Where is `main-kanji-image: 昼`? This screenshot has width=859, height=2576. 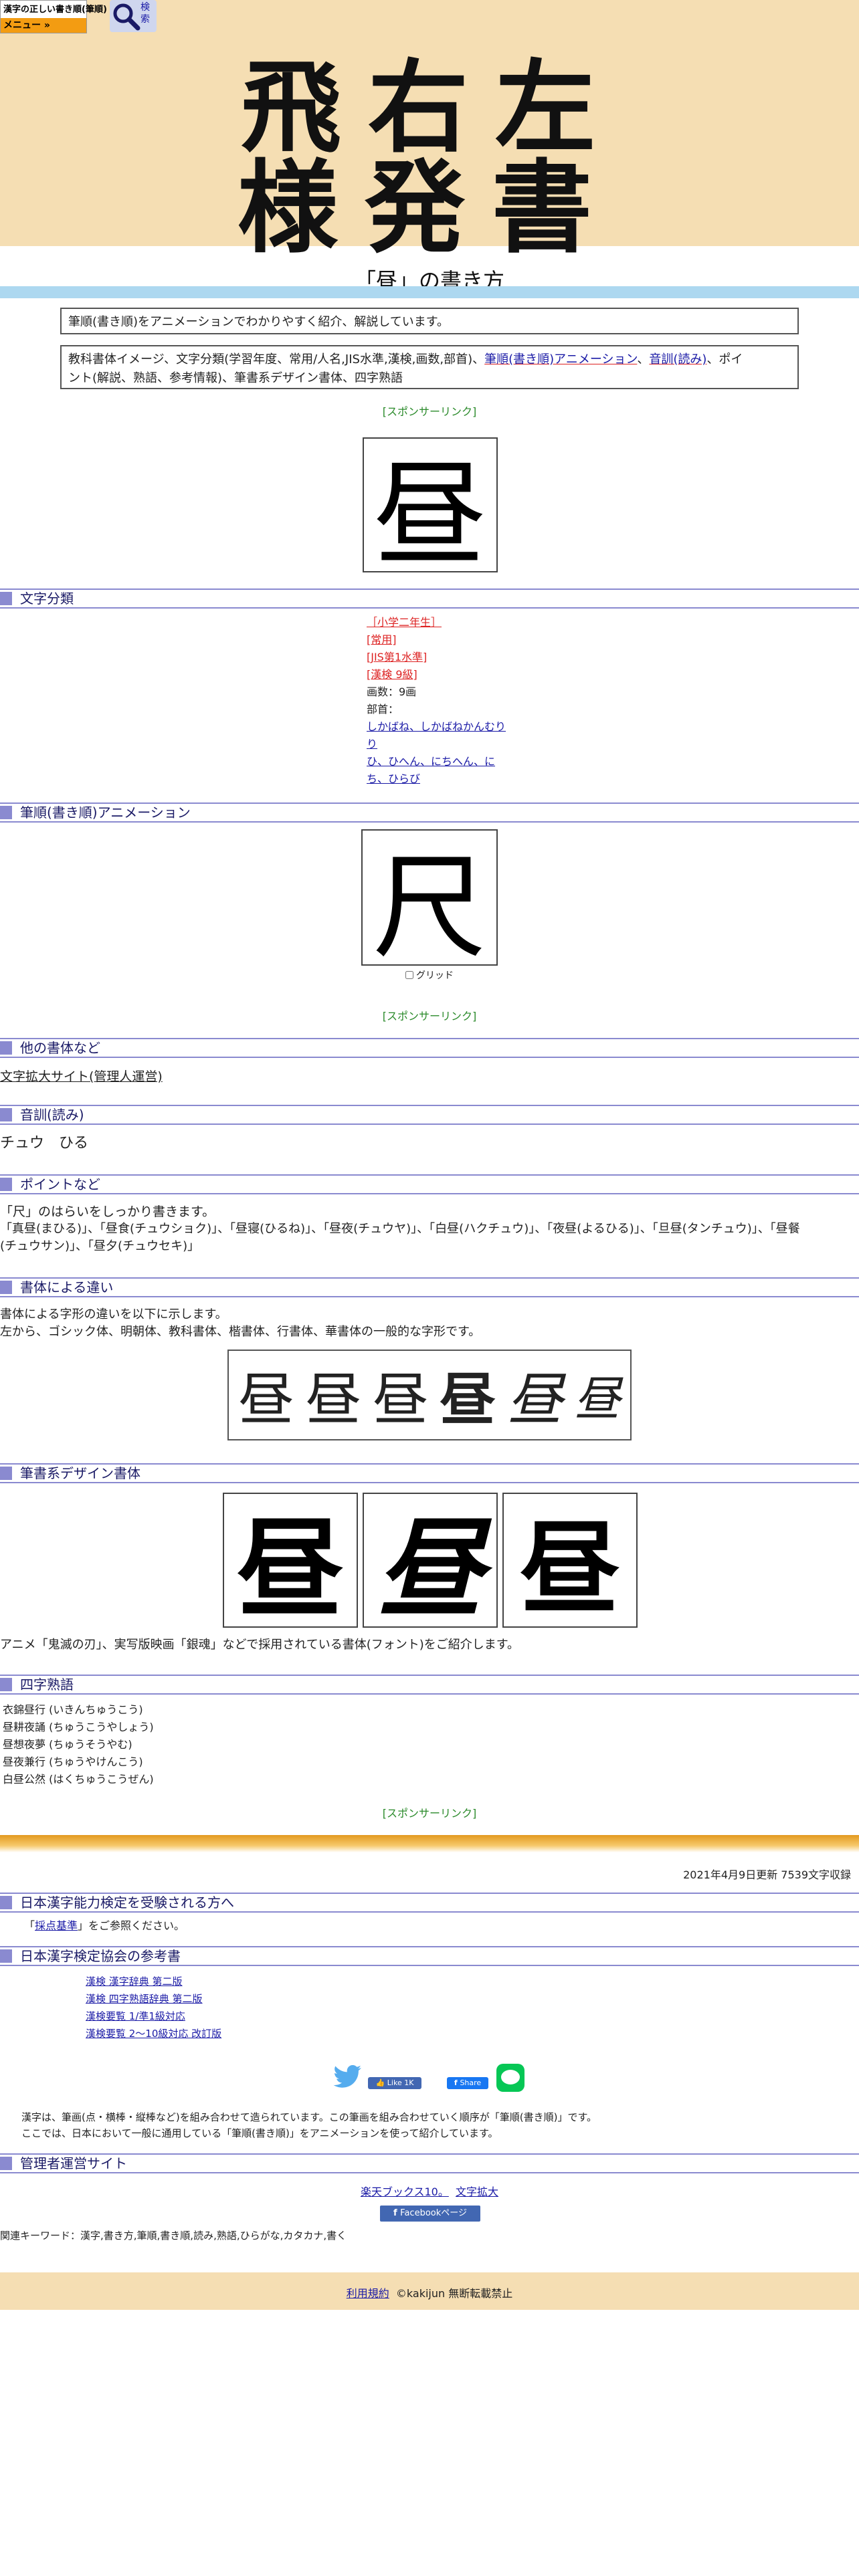 main-kanji-image: 昼 is located at coordinates (431, 510).